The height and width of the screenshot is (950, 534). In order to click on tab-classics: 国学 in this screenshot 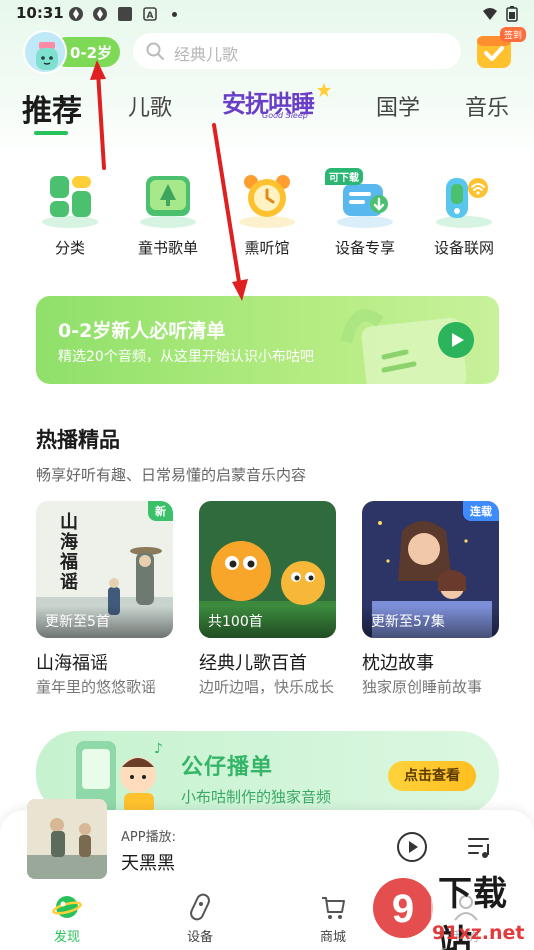, I will do `click(398, 106)`.